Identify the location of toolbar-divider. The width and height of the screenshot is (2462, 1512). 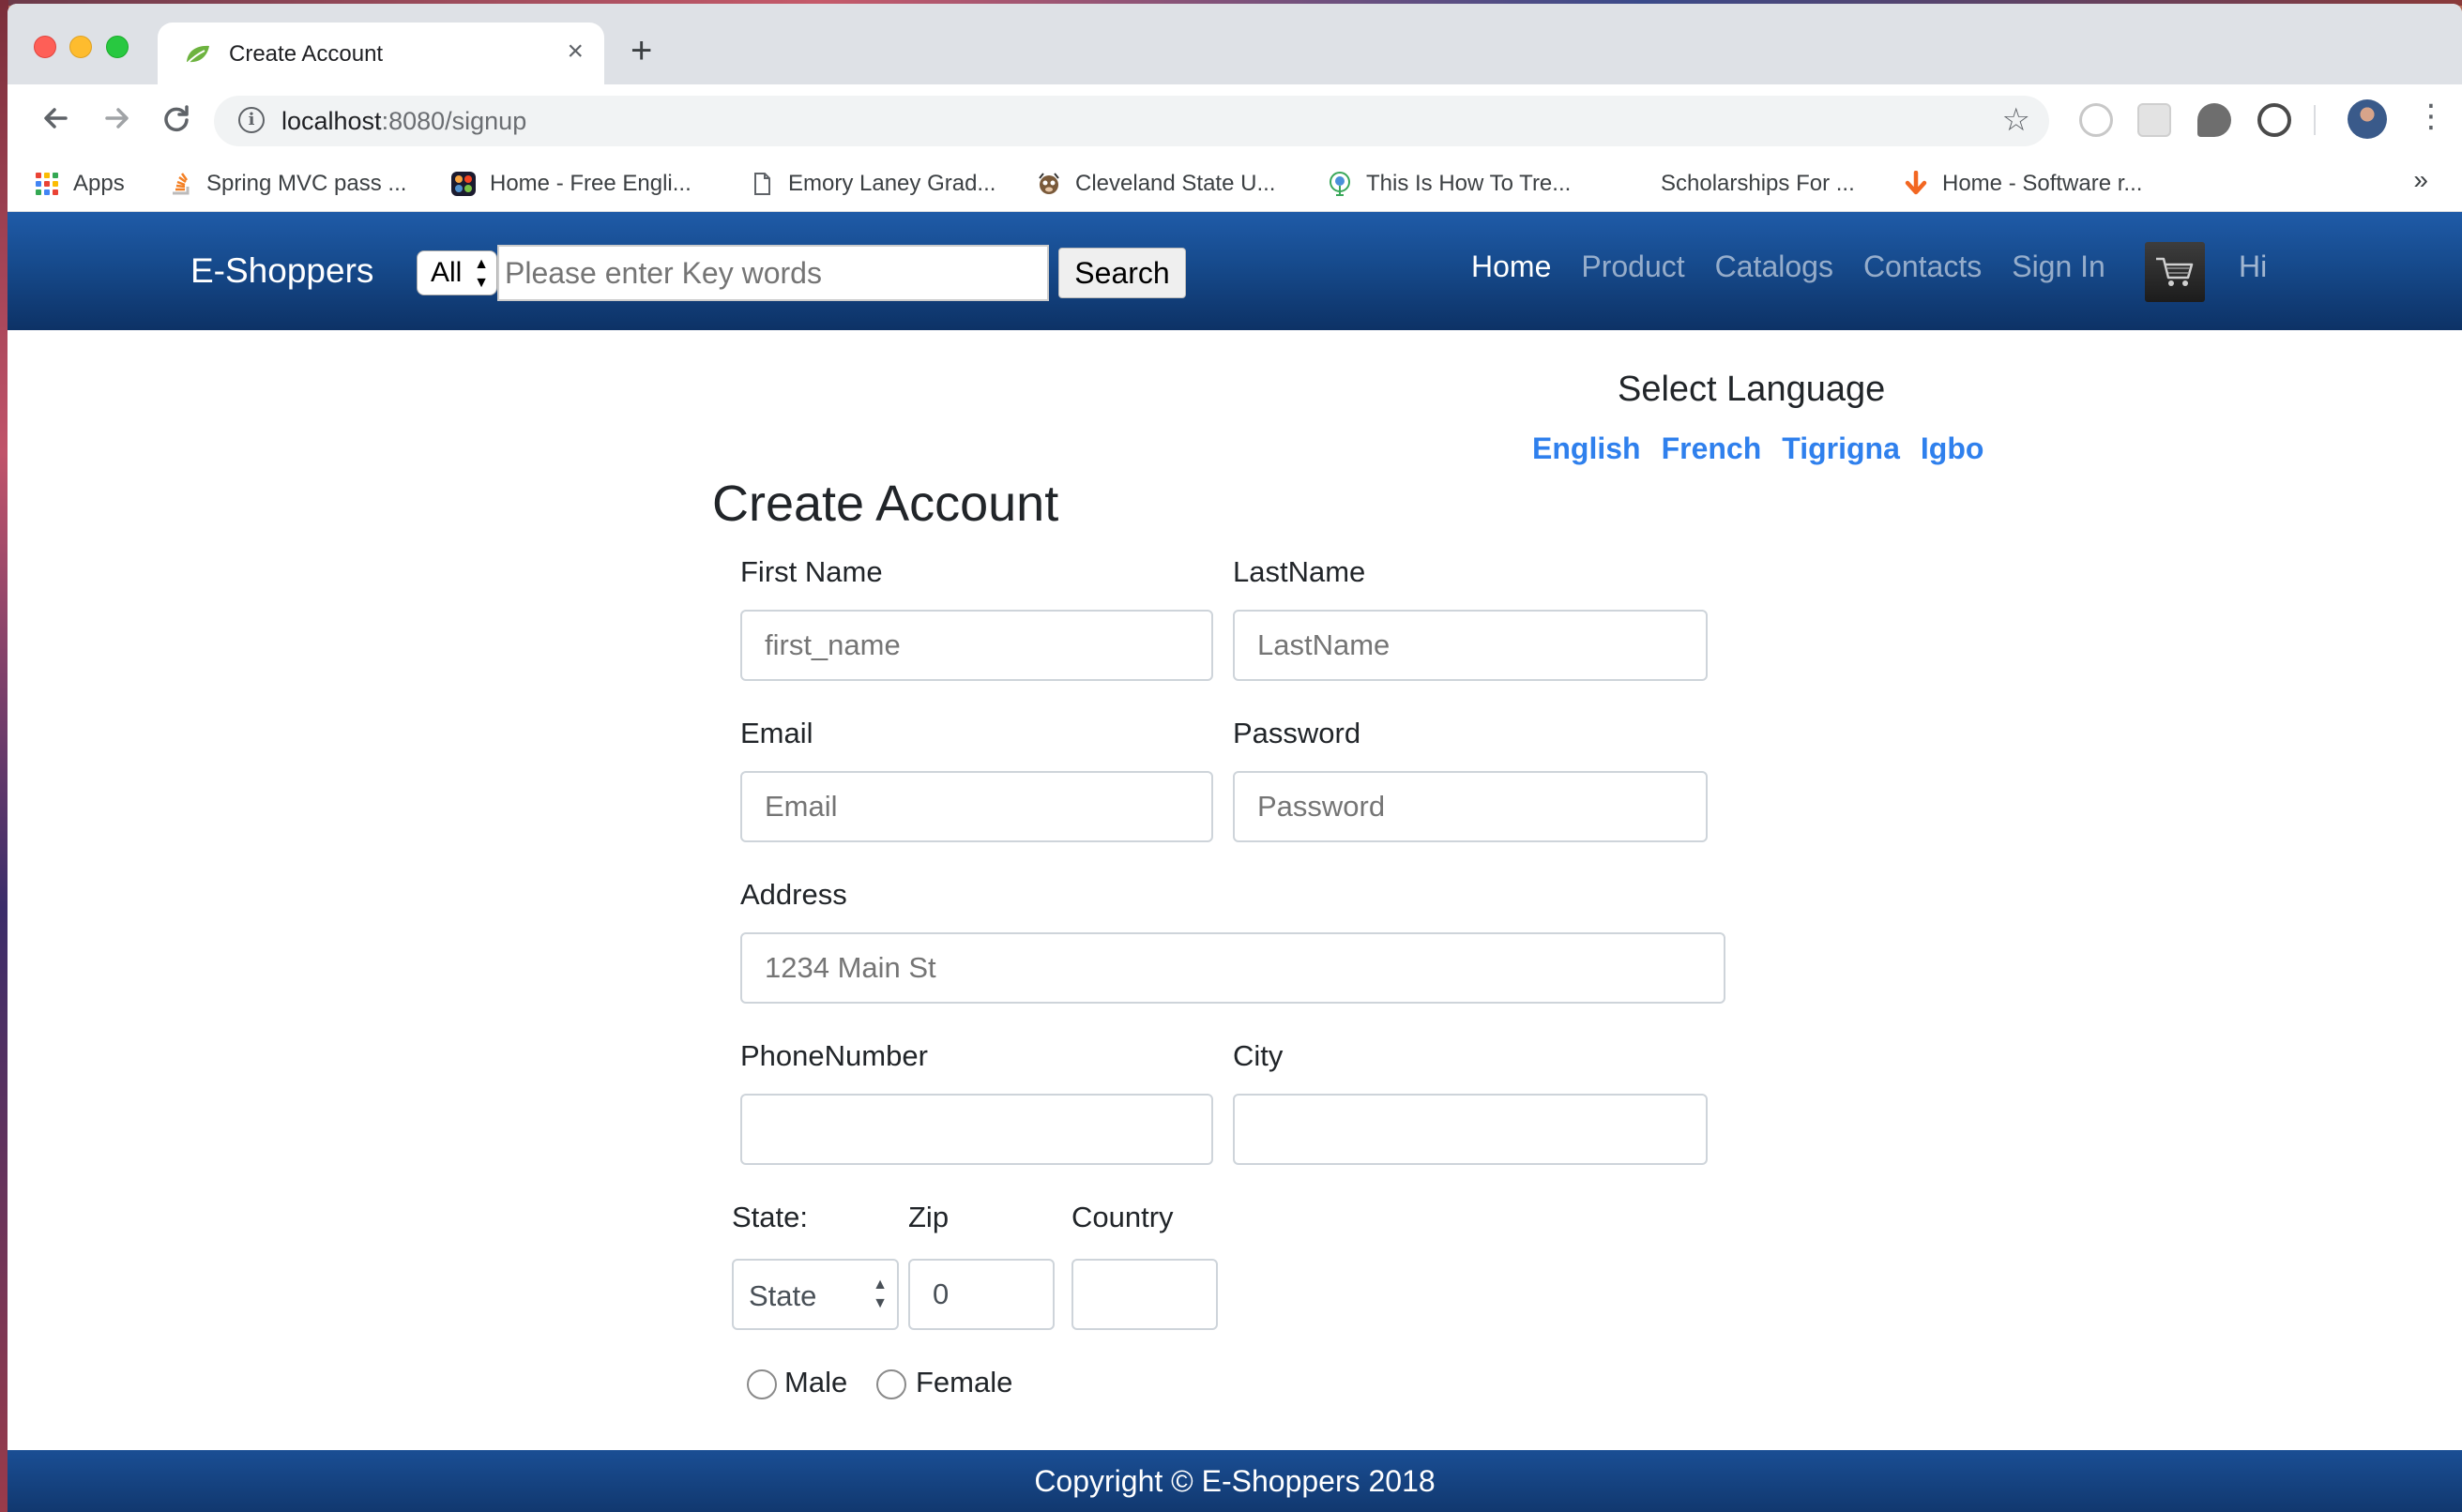
(2315, 120).